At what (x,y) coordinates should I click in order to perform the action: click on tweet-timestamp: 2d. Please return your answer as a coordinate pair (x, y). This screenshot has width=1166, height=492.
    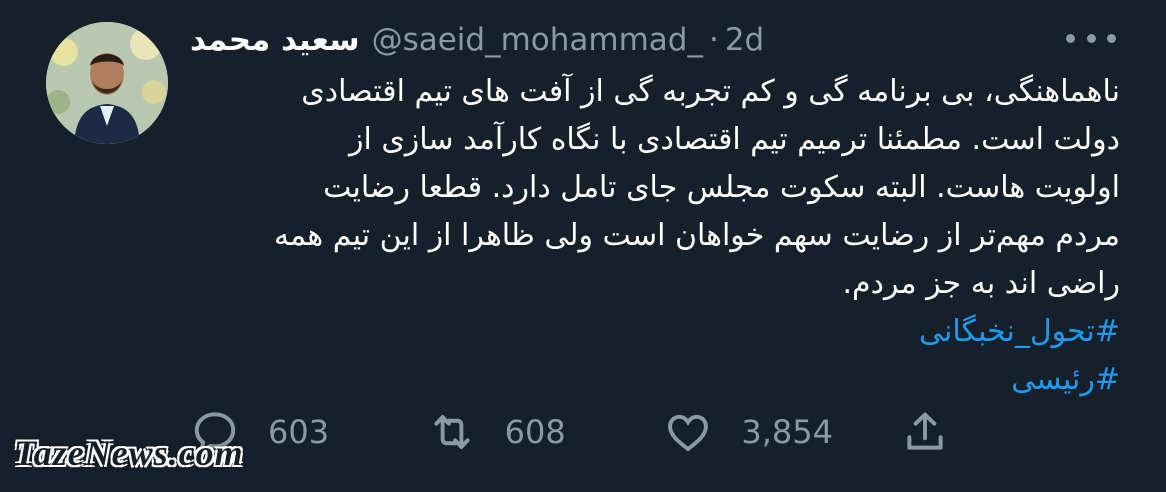
    Looking at the image, I should click on (744, 40).